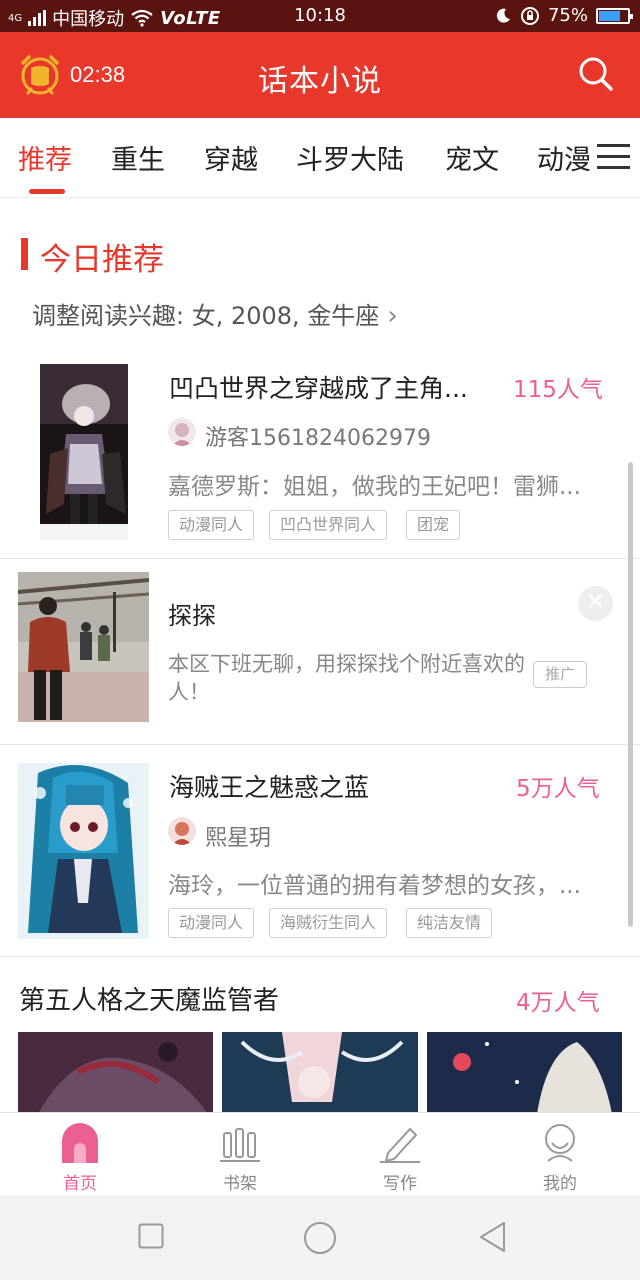 Image resolution: width=640 pixels, height=1280 pixels. Describe the element at coordinates (630, 694) in the screenshot. I see `scrollbar` at that location.